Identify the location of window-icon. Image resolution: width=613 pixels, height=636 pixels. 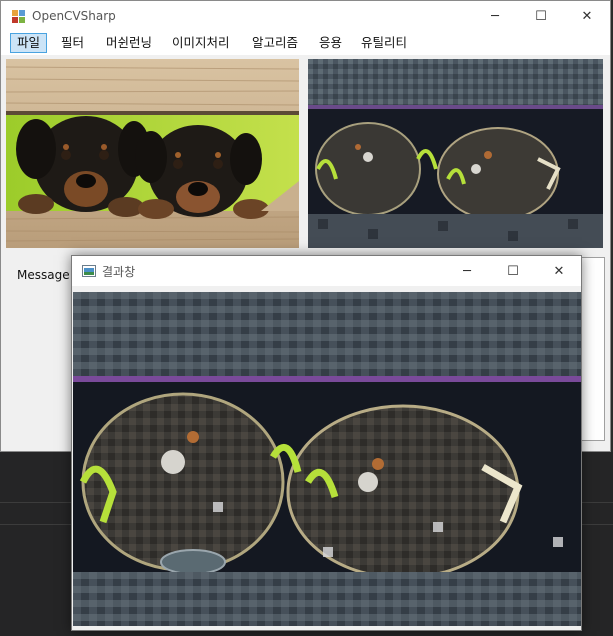
(89, 271).